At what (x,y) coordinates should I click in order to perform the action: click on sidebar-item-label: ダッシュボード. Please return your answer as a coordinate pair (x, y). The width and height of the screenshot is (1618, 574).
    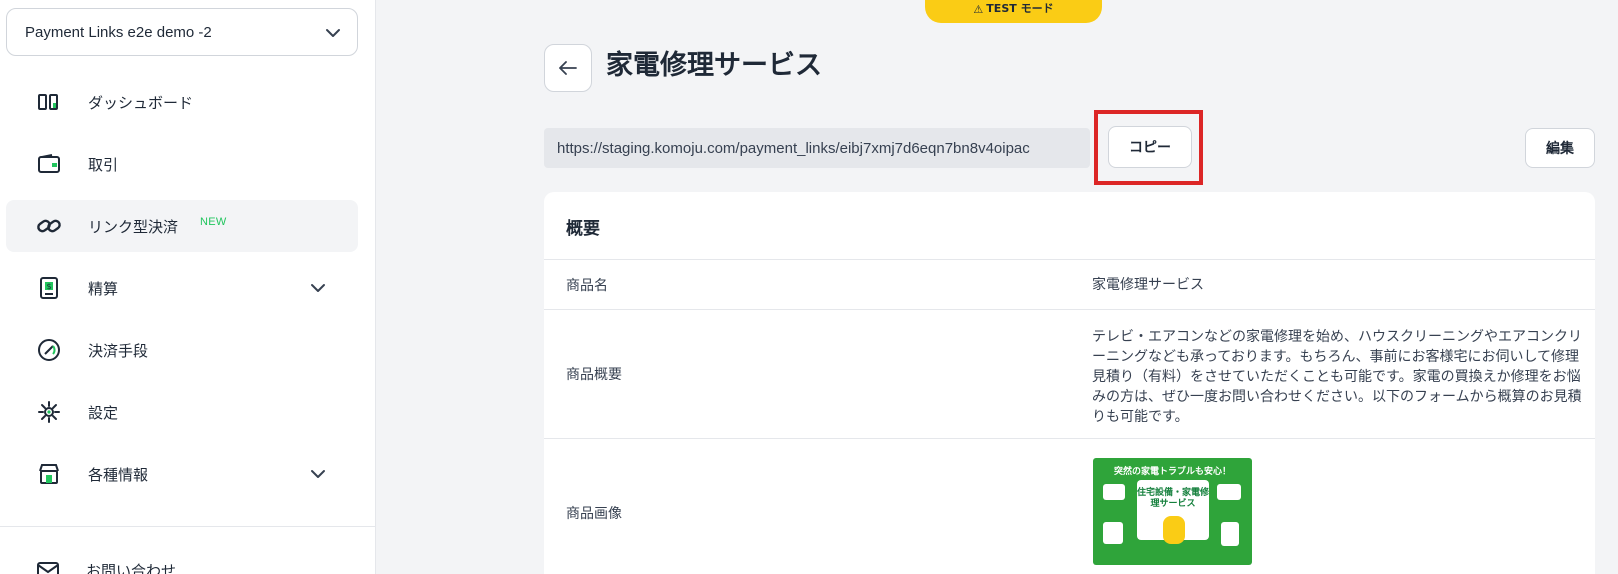
    Looking at the image, I should click on (141, 102).